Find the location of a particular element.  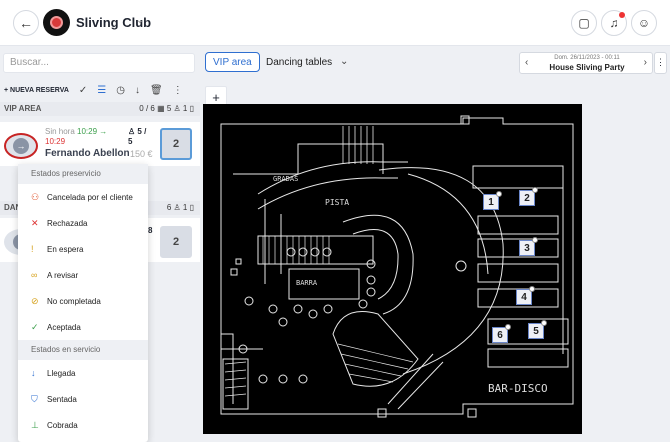

status-accepted: ✓ Aceptada is located at coordinates (83, 327).